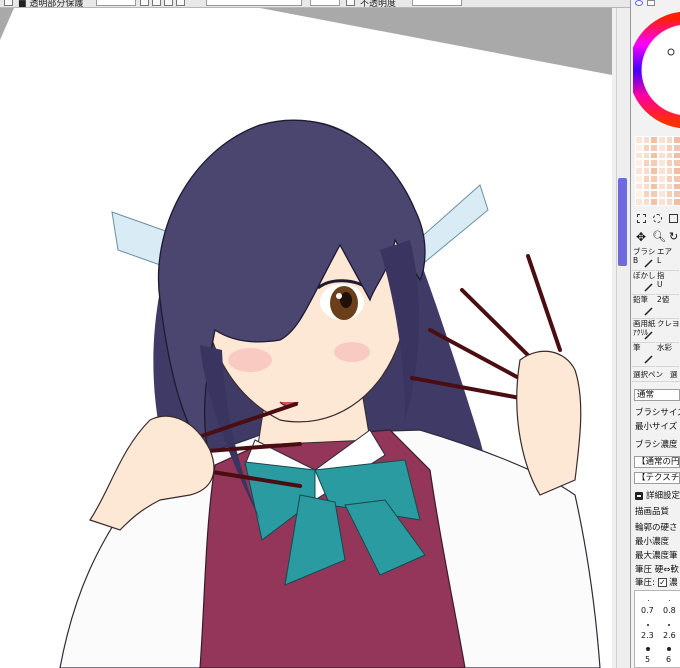 This screenshot has width=680, height=668. I want to click on magic-wand-icon, so click(673, 218).